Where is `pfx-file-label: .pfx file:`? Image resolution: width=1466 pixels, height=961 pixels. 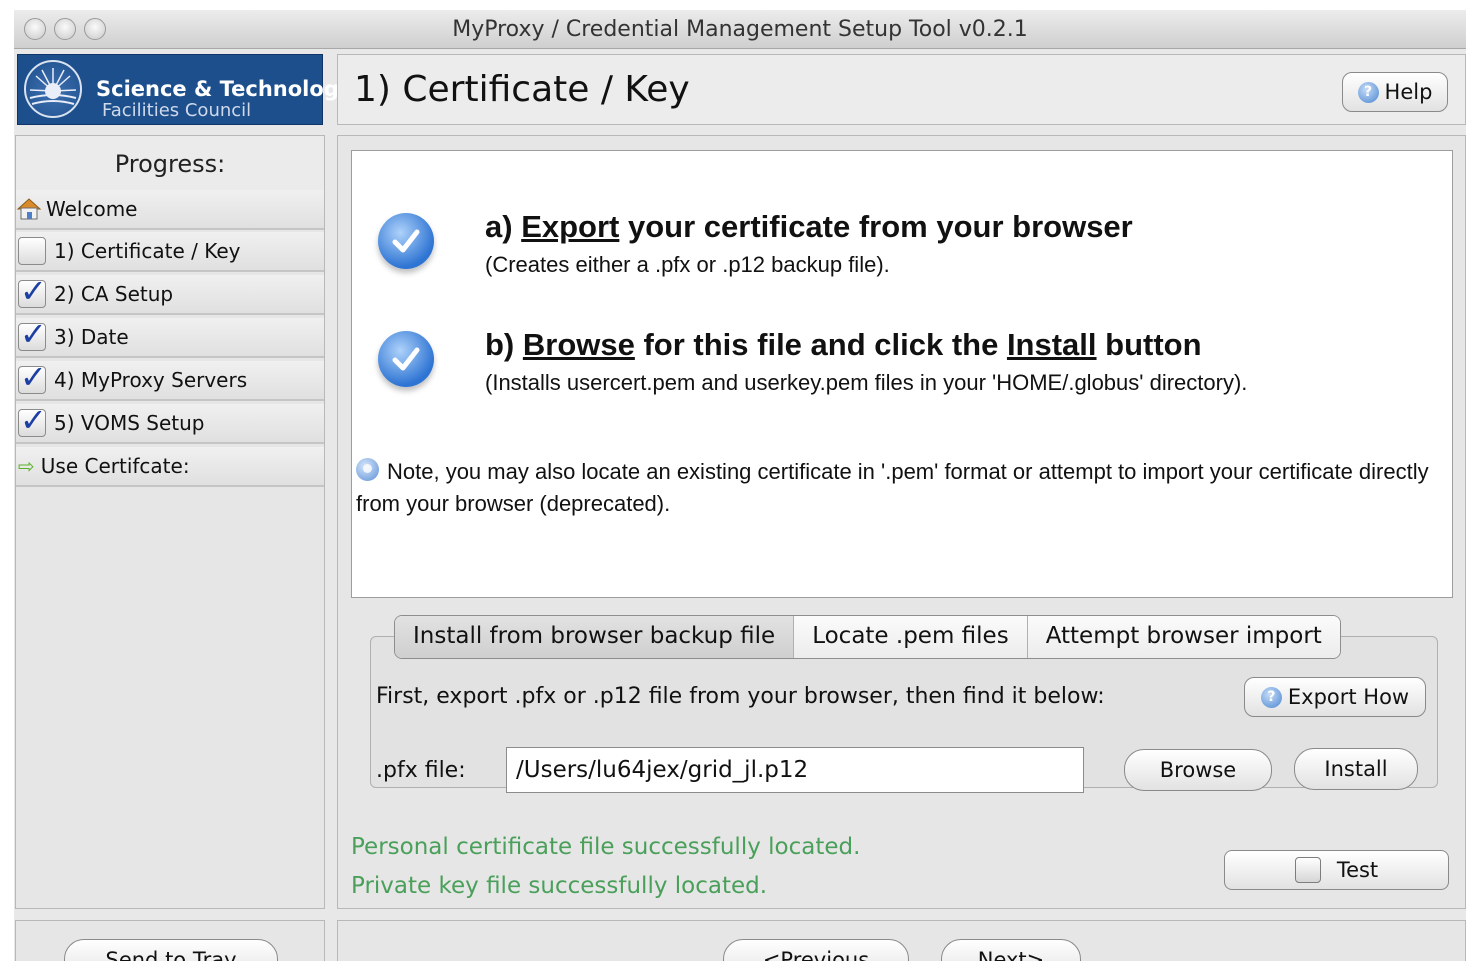 pfx-file-label: .pfx file: is located at coordinates (421, 770).